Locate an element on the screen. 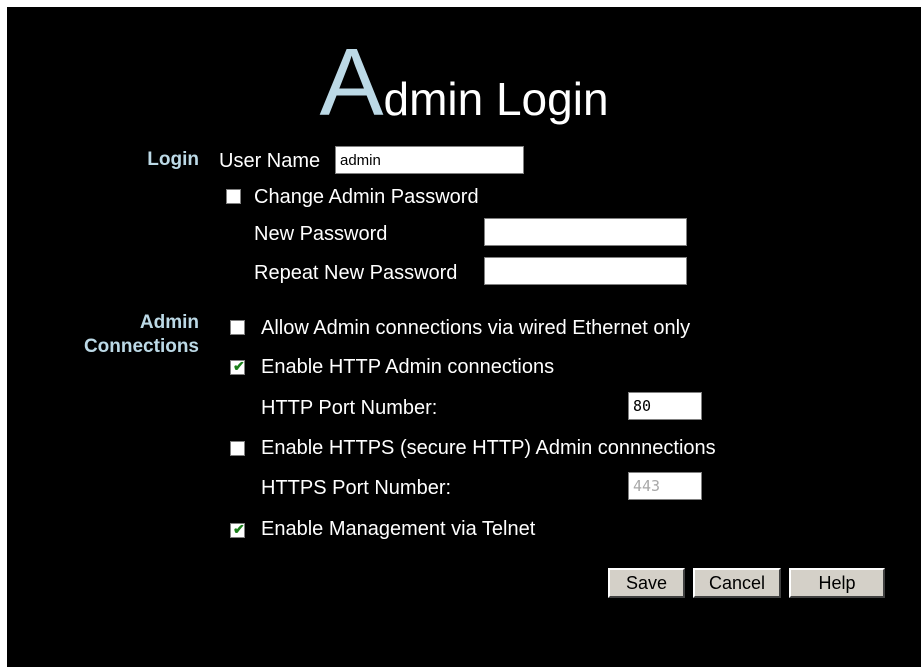  page-title-rest: dmin Login is located at coordinates (496, 99).